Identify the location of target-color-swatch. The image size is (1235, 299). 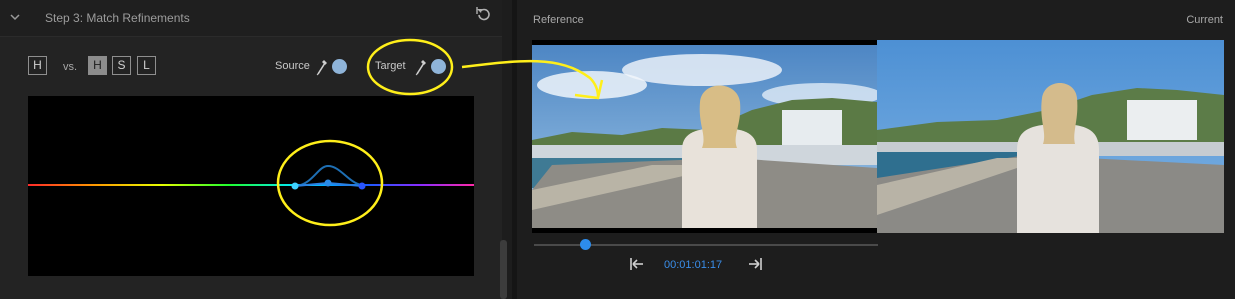
(438, 66).